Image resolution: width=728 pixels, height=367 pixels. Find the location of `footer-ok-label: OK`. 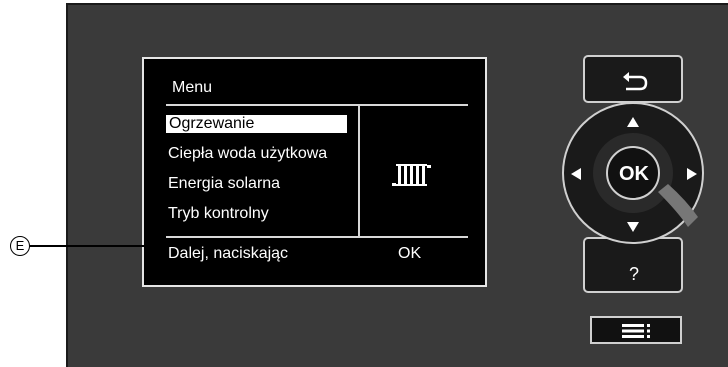

footer-ok-label: OK is located at coordinates (410, 253).